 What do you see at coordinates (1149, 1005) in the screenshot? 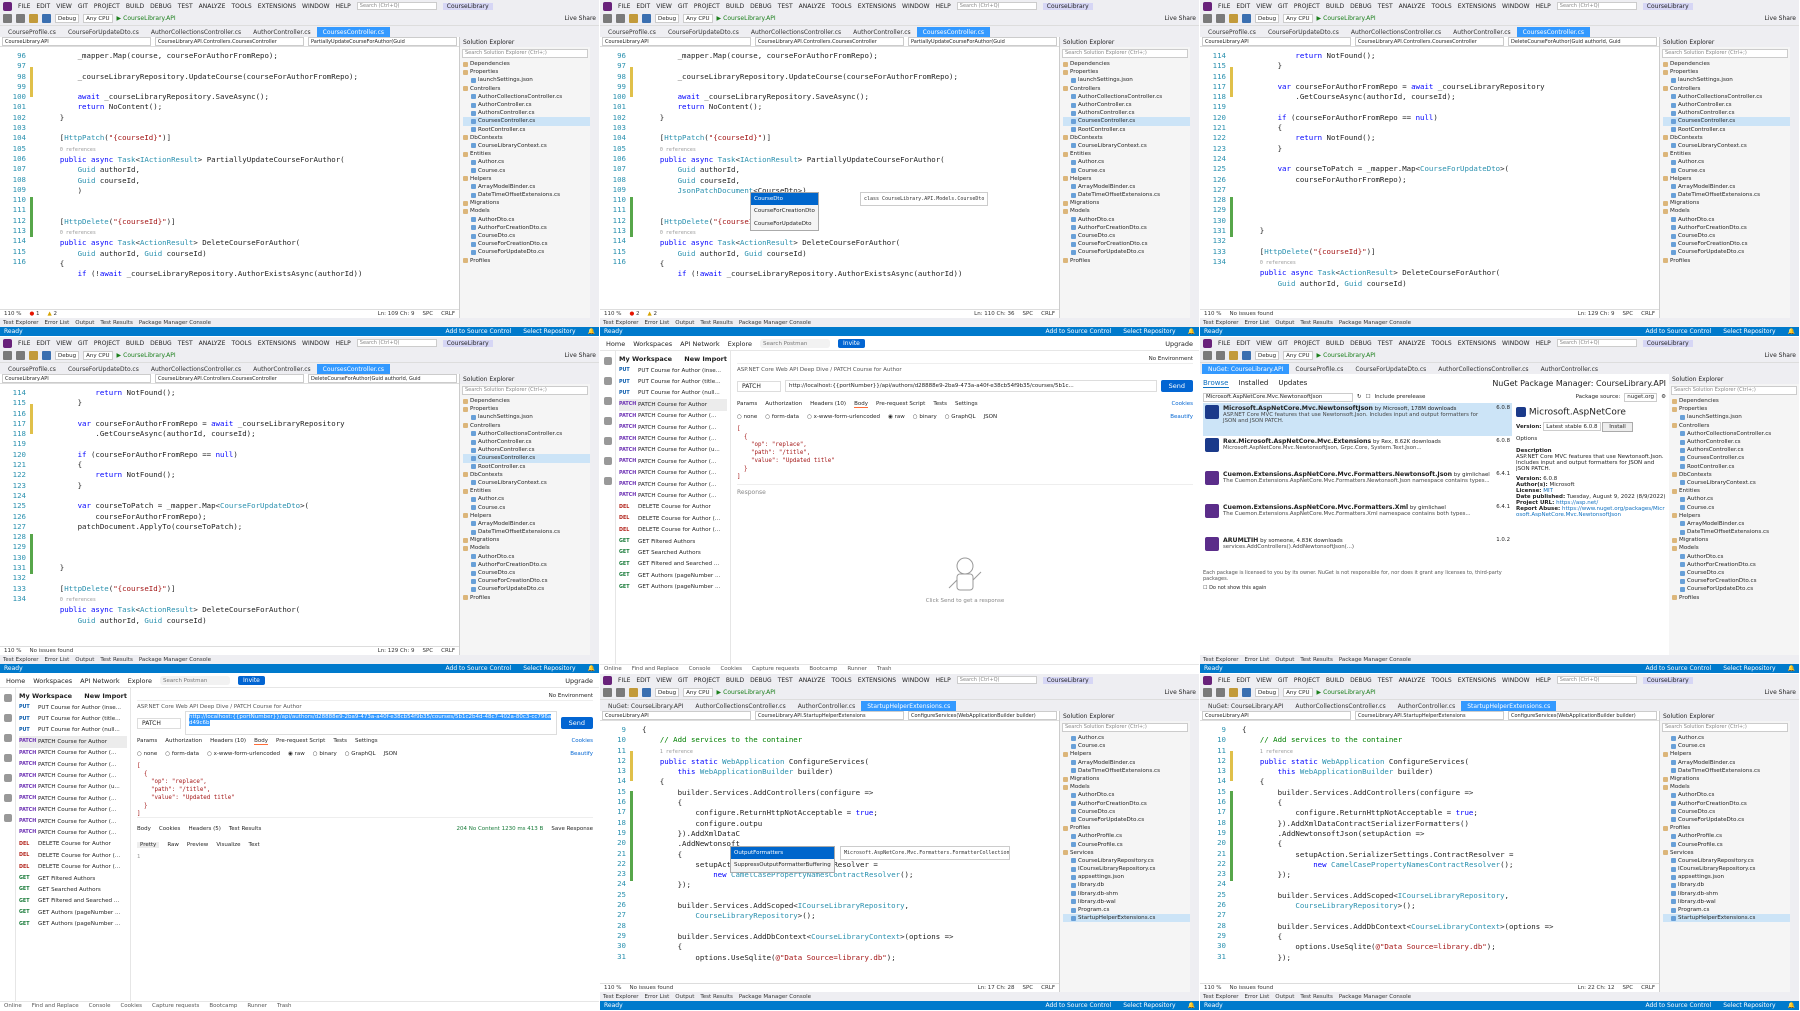
I see `select-repository: Select Repository` at bounding box center [1149, 1005].